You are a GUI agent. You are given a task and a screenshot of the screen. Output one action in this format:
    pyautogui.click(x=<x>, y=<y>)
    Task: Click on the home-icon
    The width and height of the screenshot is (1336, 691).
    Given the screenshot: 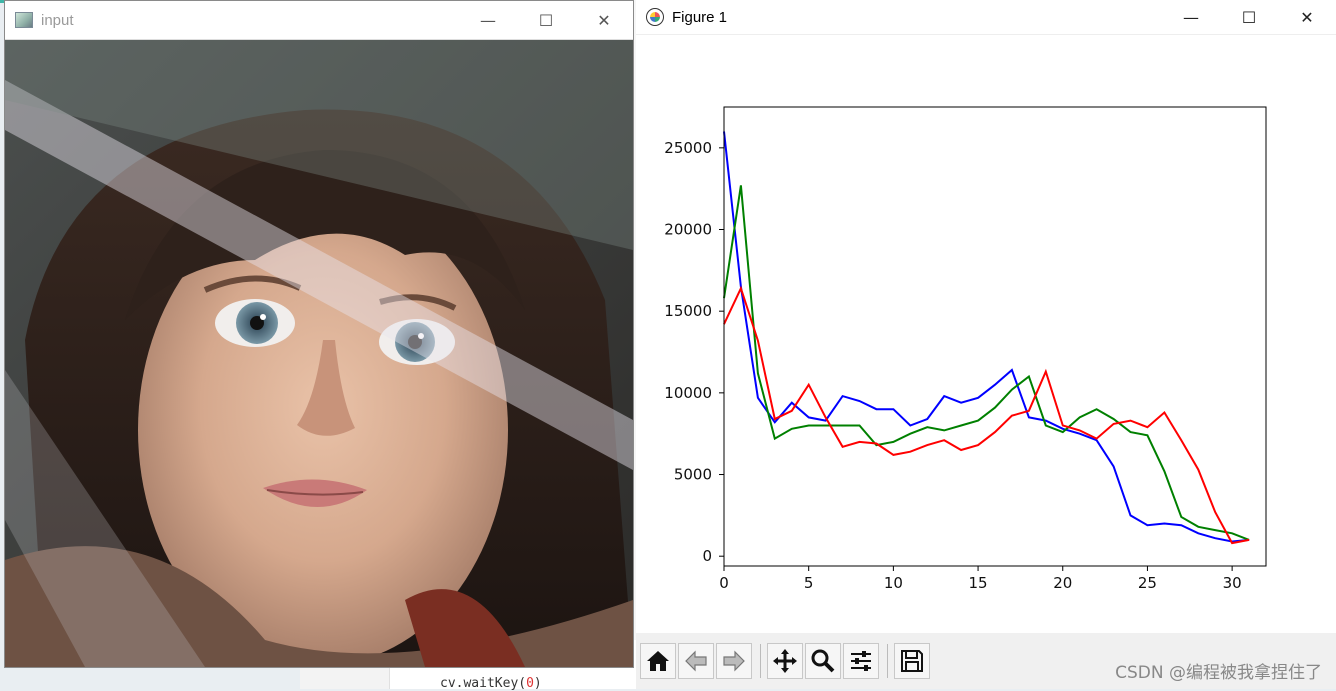 What is the action you would take?
    pyautogui.click(x=658, y=661)
    